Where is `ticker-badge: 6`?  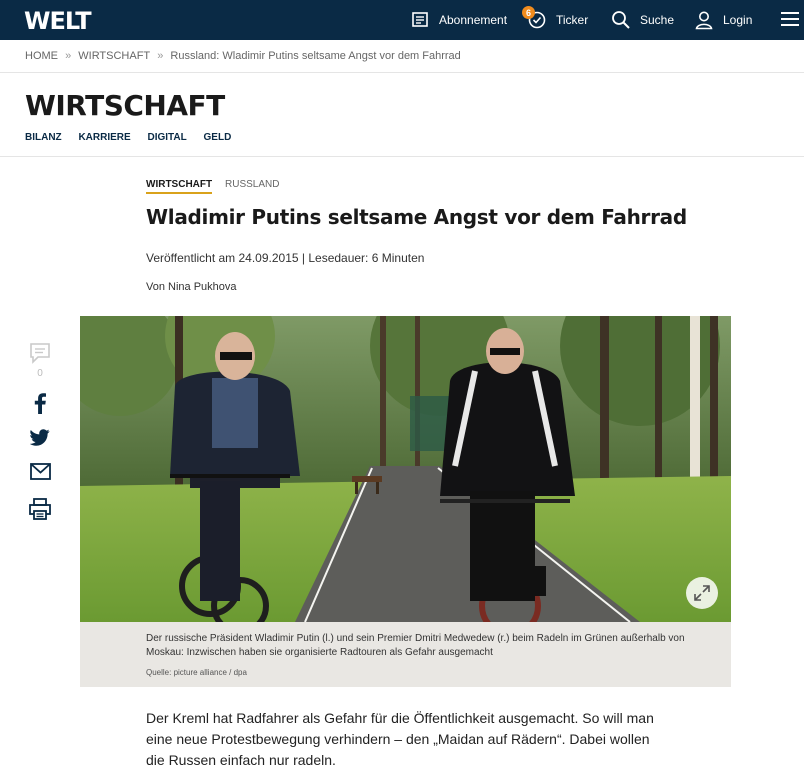 ticker-badge: 6 is located at coordinates (528, 12).